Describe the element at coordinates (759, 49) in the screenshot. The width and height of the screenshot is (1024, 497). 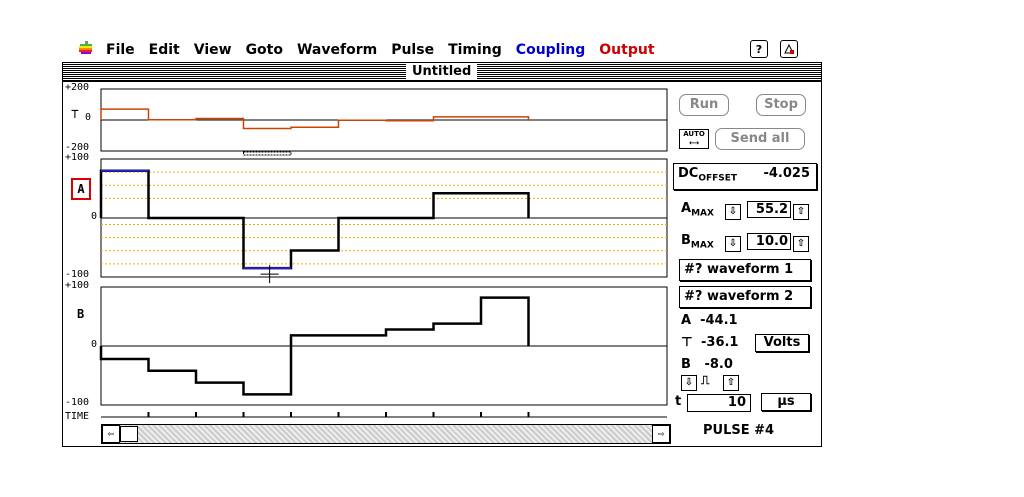
I see `help-icon: ?` at that location.